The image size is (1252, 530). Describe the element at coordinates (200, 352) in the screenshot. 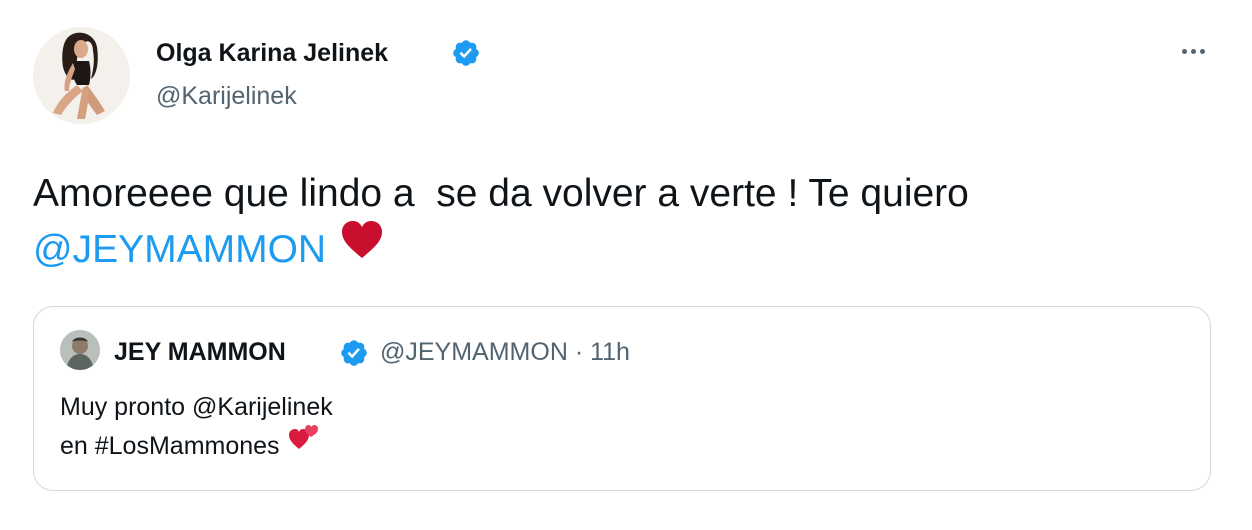

I see `quoted-author-display-name: JEY MAMMON` at that location.